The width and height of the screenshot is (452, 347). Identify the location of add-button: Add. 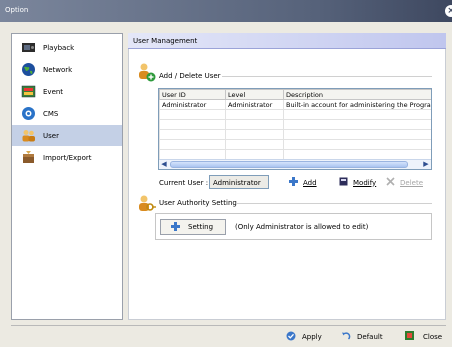
(303, 182).